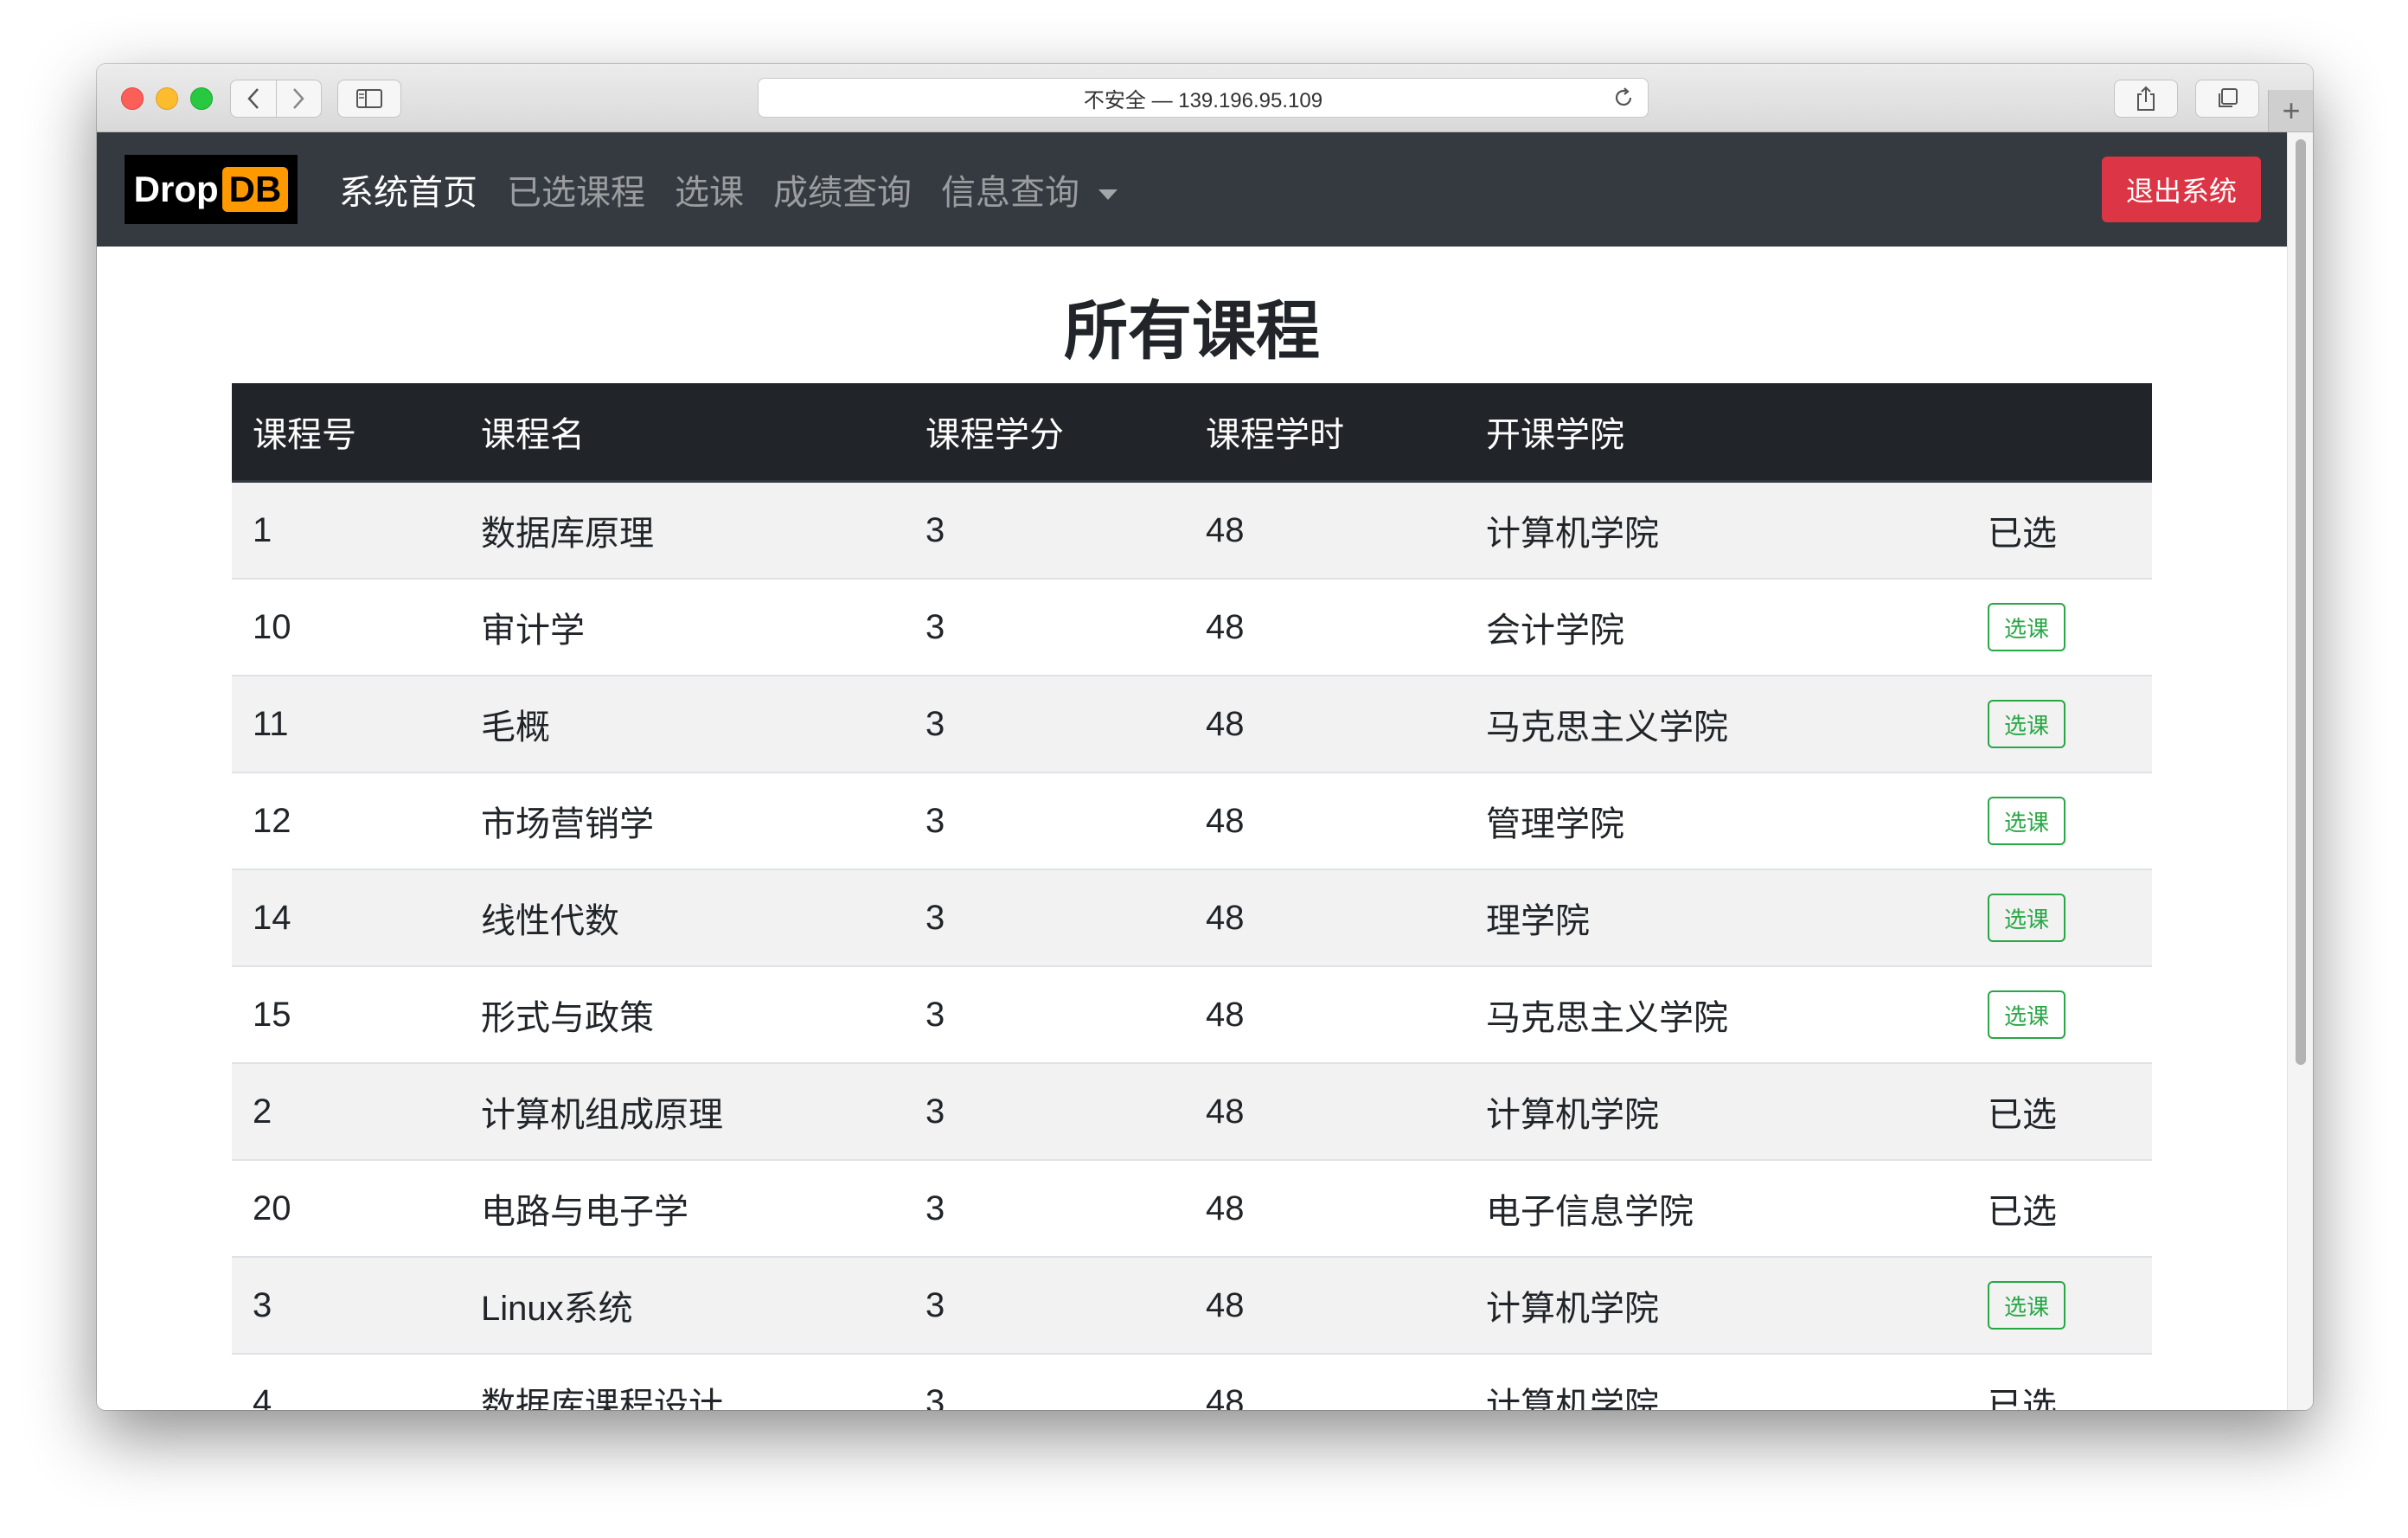  I want to click on column-header-course-name: 课程名, so click(682, 433).